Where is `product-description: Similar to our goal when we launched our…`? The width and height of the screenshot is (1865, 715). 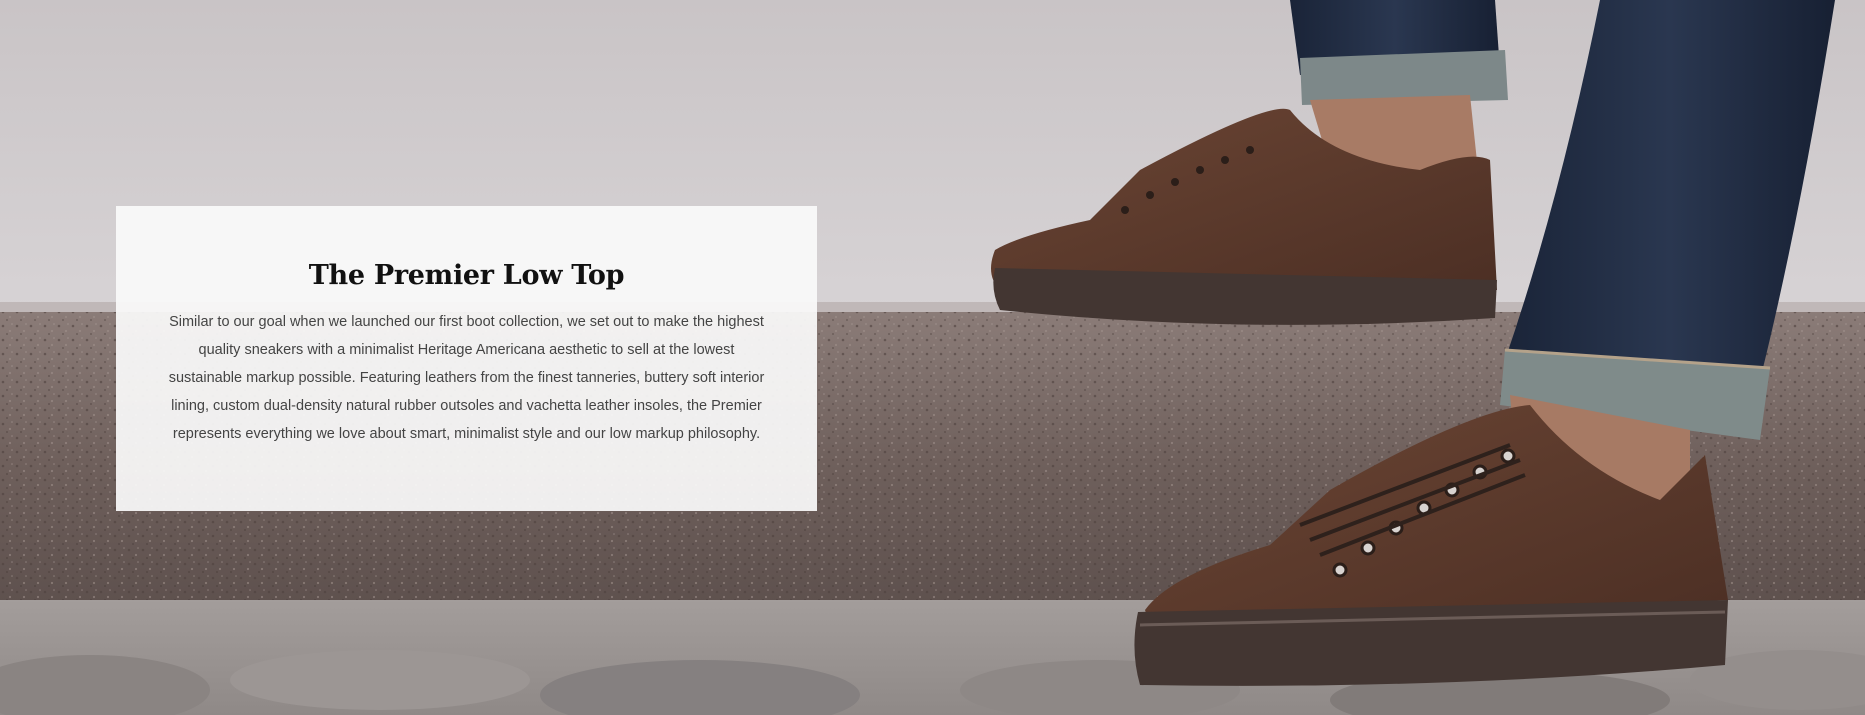
product-description: Similar to our goal when we launched our… is located at coordinates (466, 378).